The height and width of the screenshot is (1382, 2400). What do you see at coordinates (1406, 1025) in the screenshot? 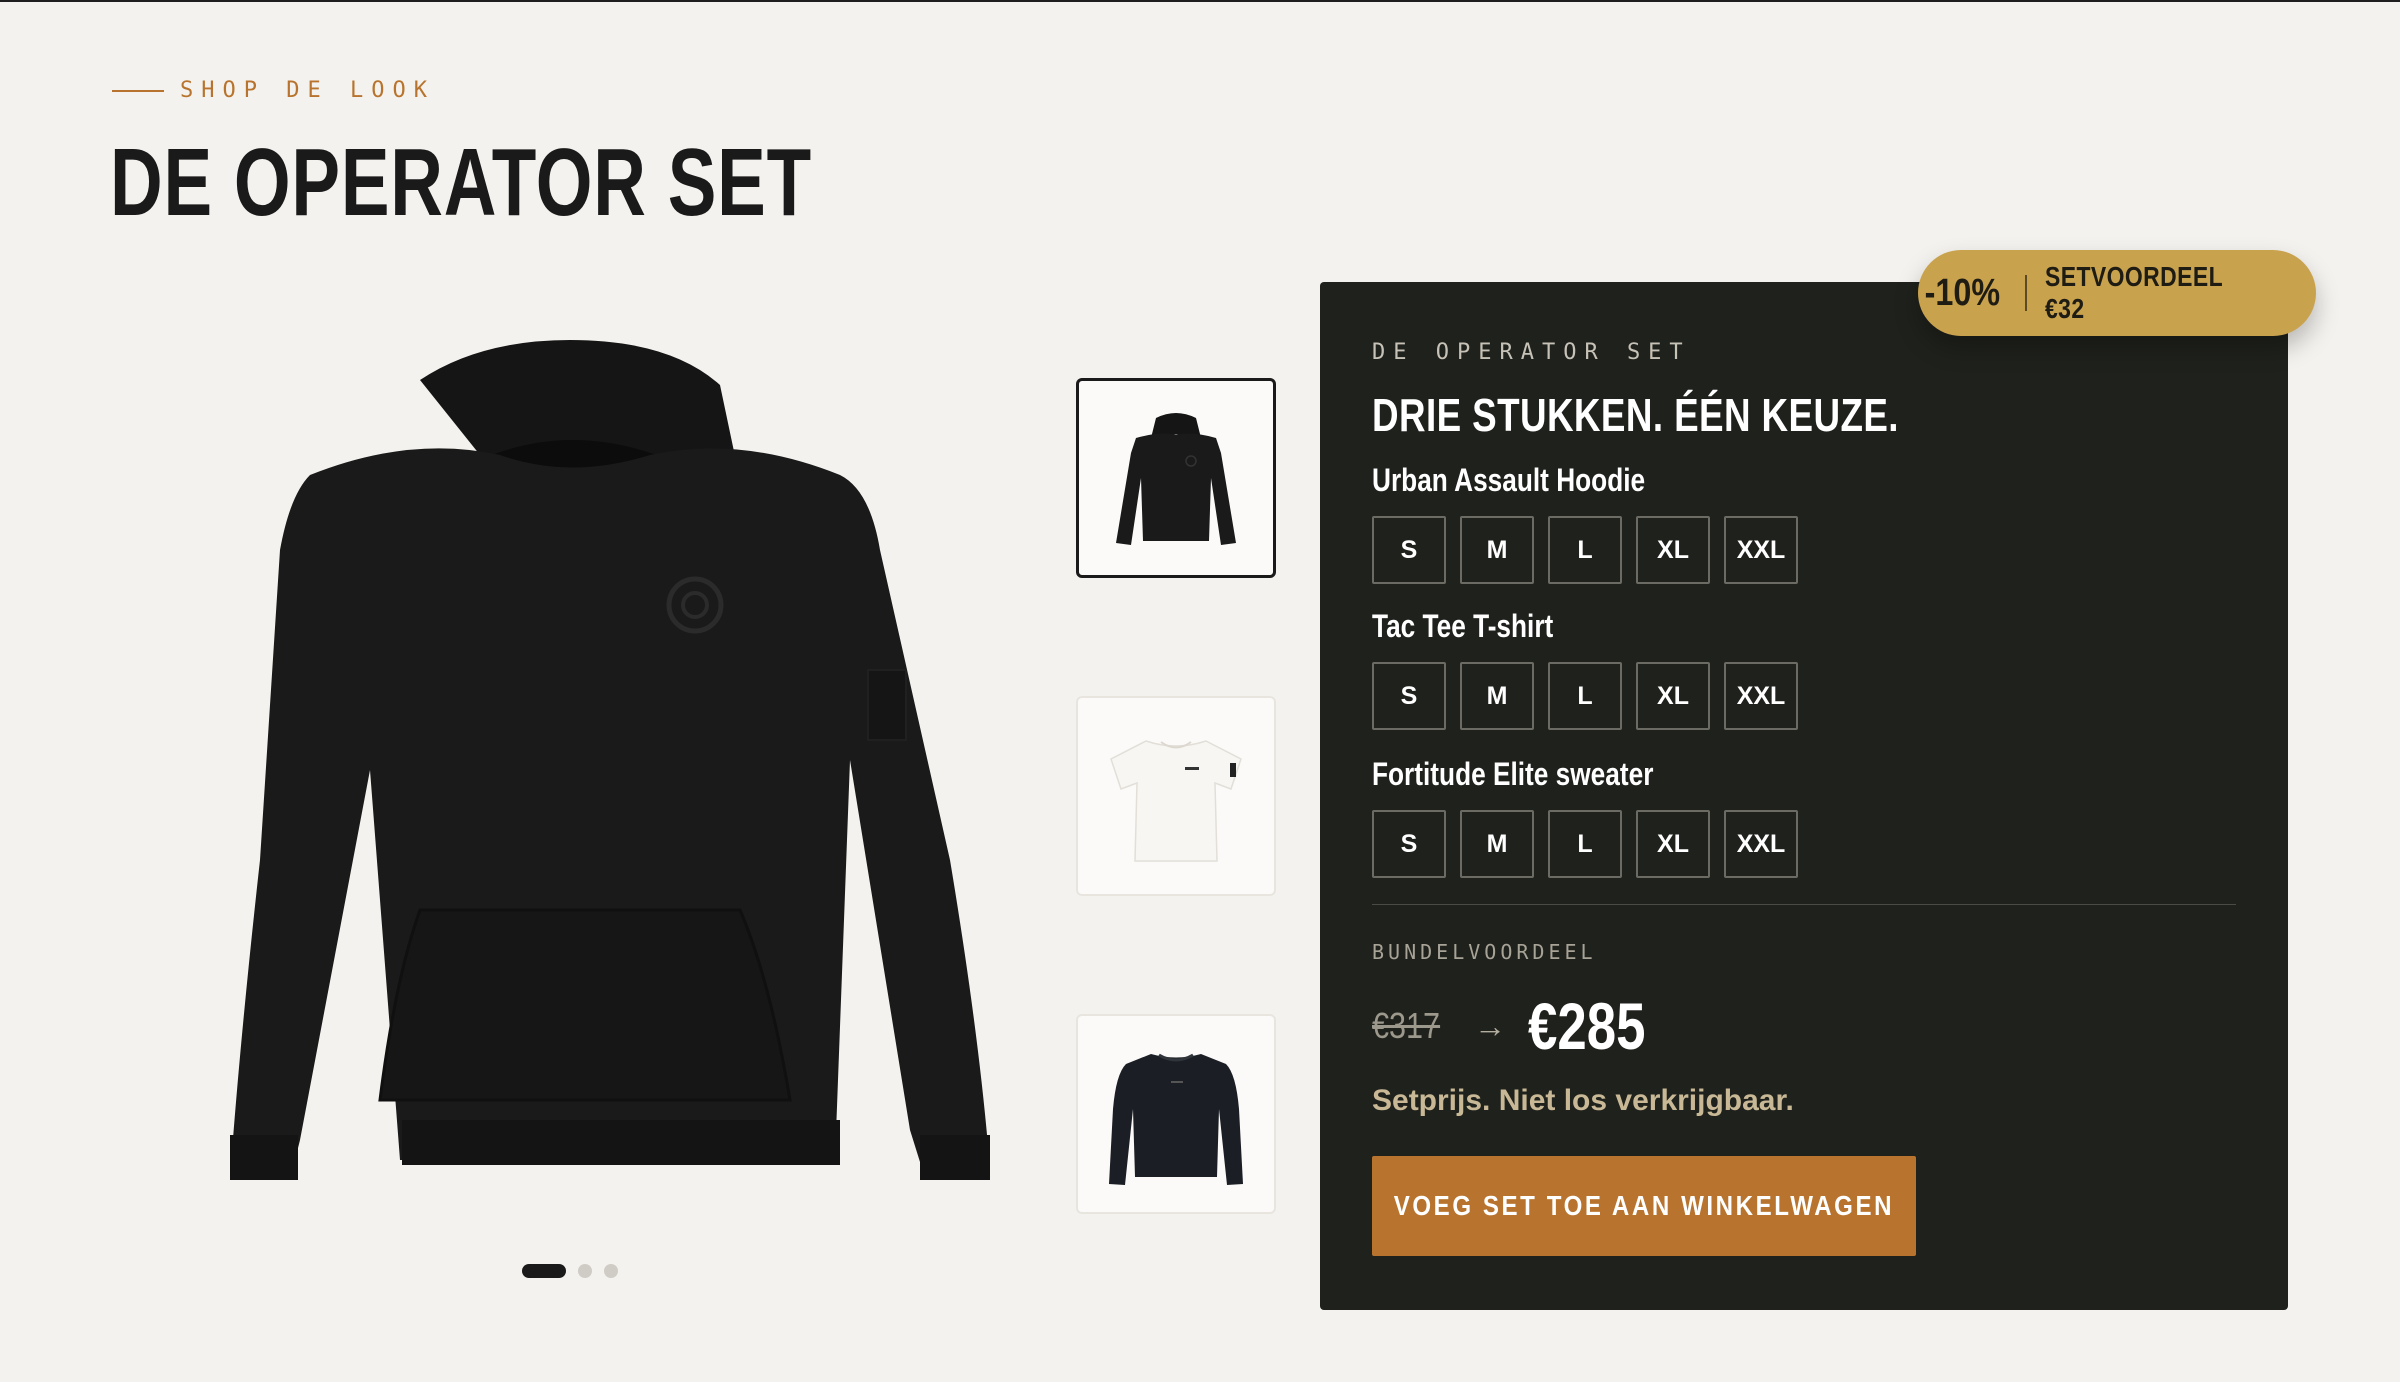
I see `original-price: €317` at bounding box center [1406, 1025].